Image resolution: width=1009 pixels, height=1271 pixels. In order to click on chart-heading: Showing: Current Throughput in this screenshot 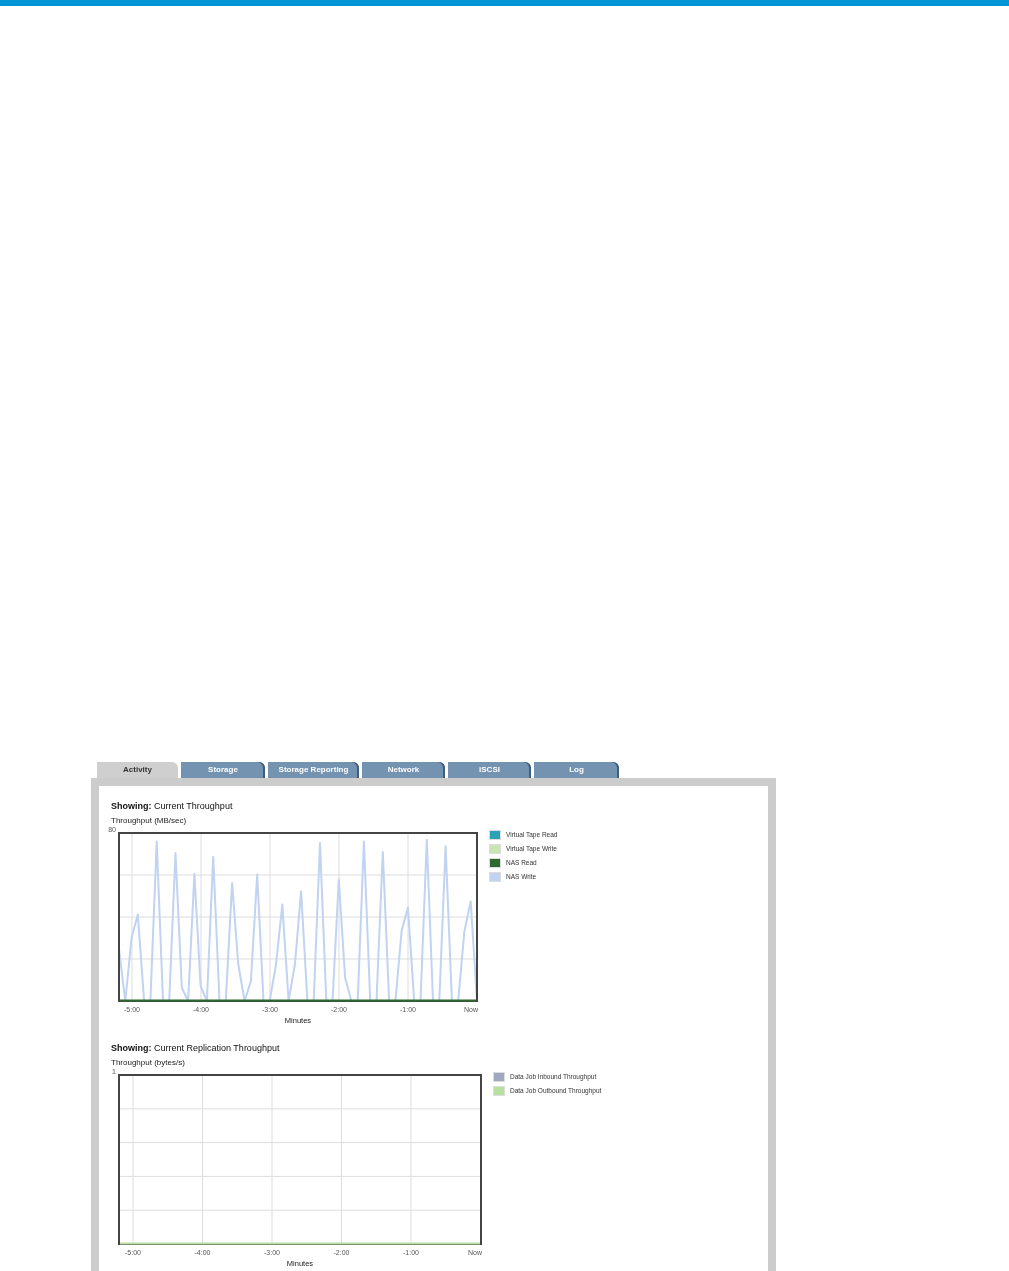, I will do `click(172, 806)`.